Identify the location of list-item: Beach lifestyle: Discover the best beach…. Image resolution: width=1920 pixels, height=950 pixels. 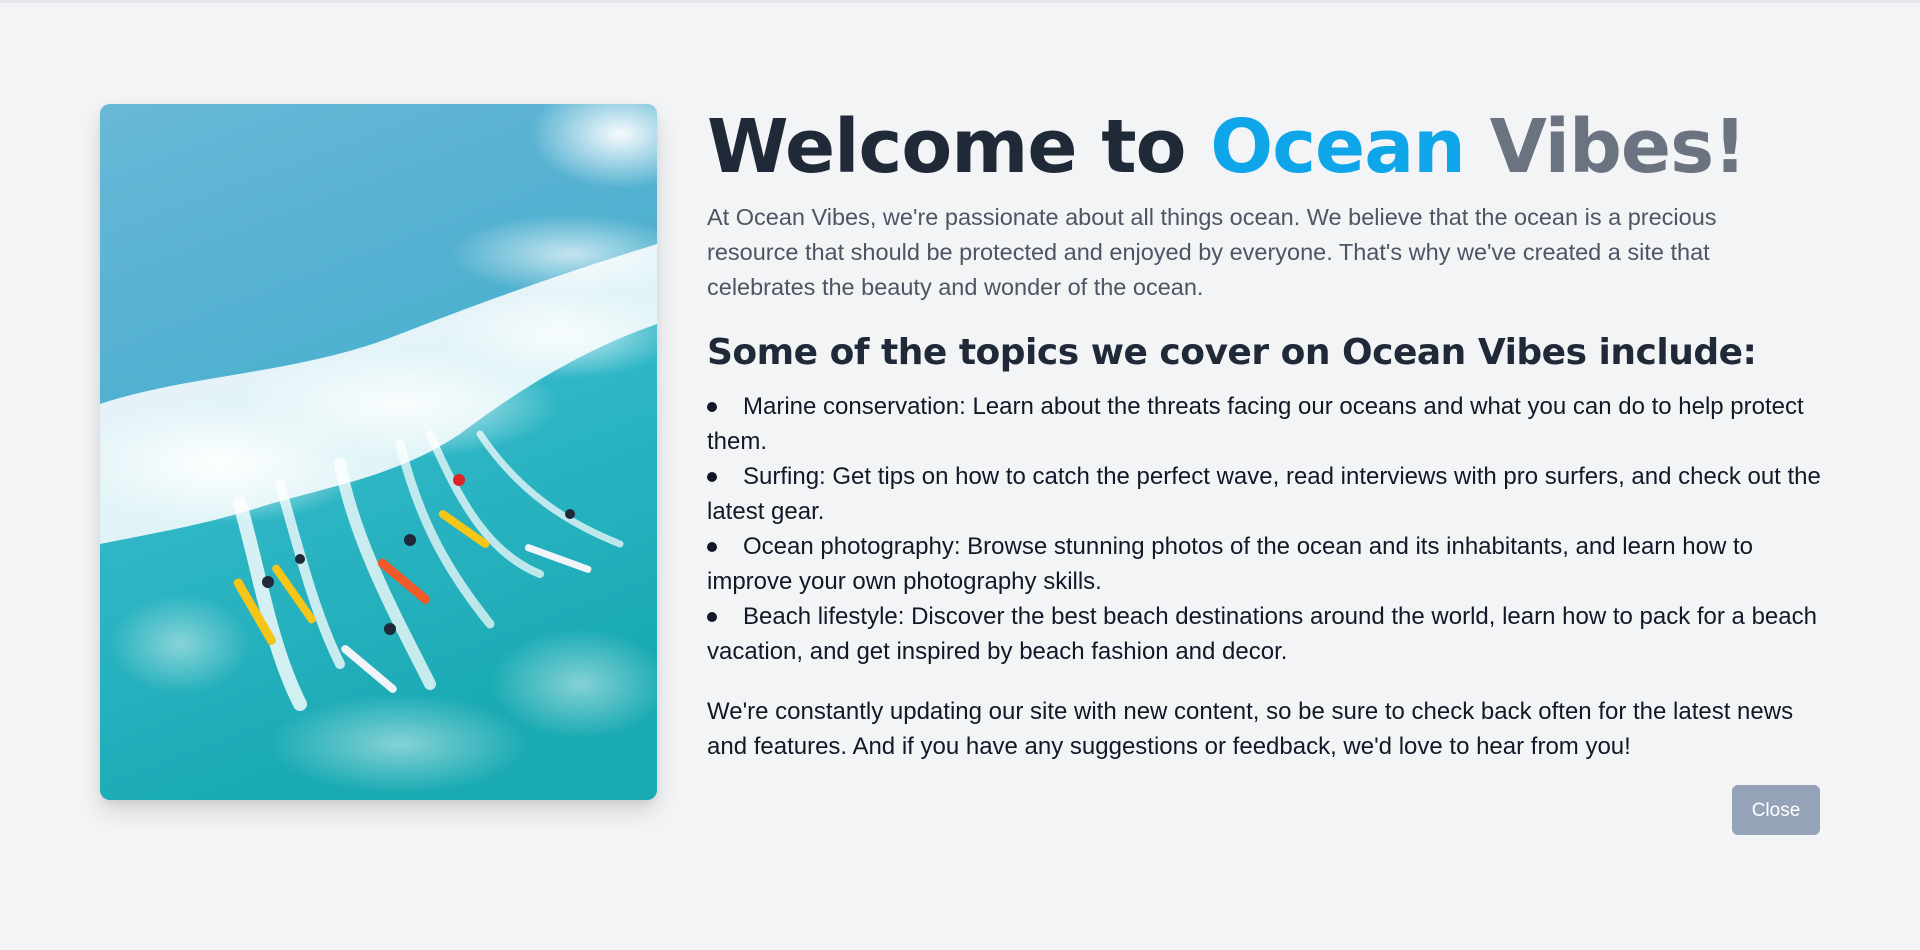
(1267, 634).